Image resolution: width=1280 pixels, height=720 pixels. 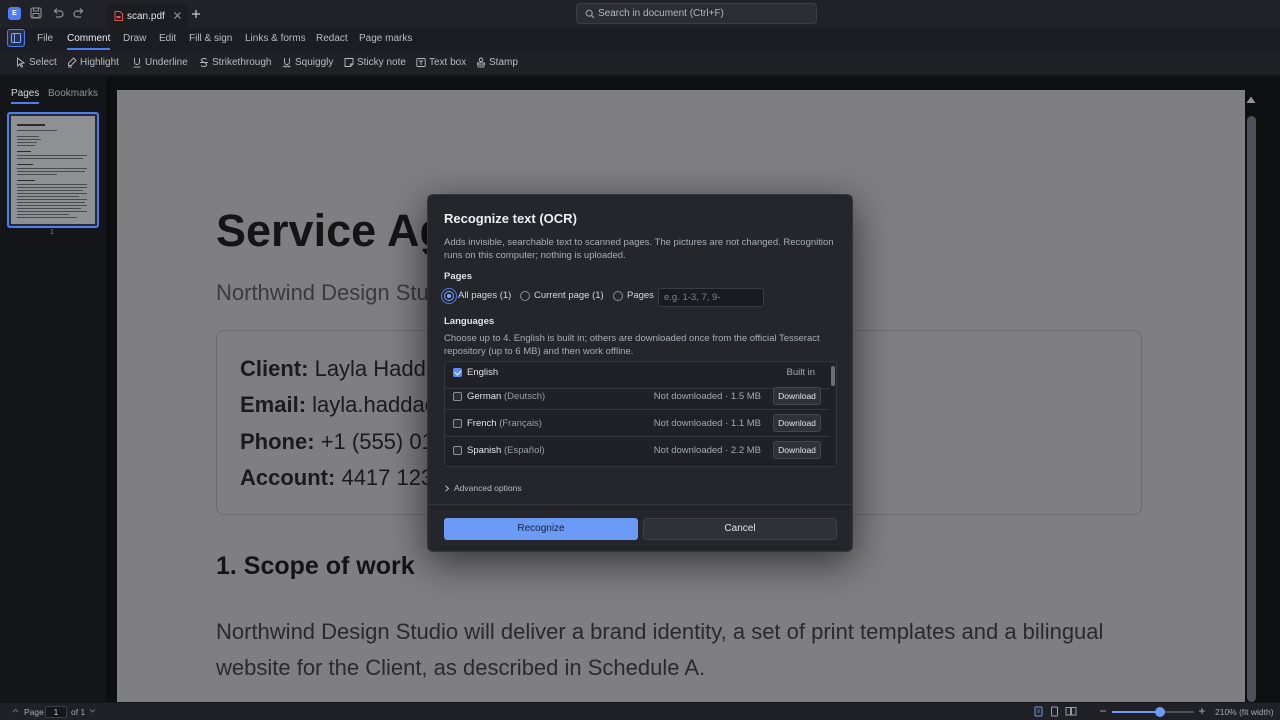 I want to click on zoom-slider, so click(x=1153, y=712).